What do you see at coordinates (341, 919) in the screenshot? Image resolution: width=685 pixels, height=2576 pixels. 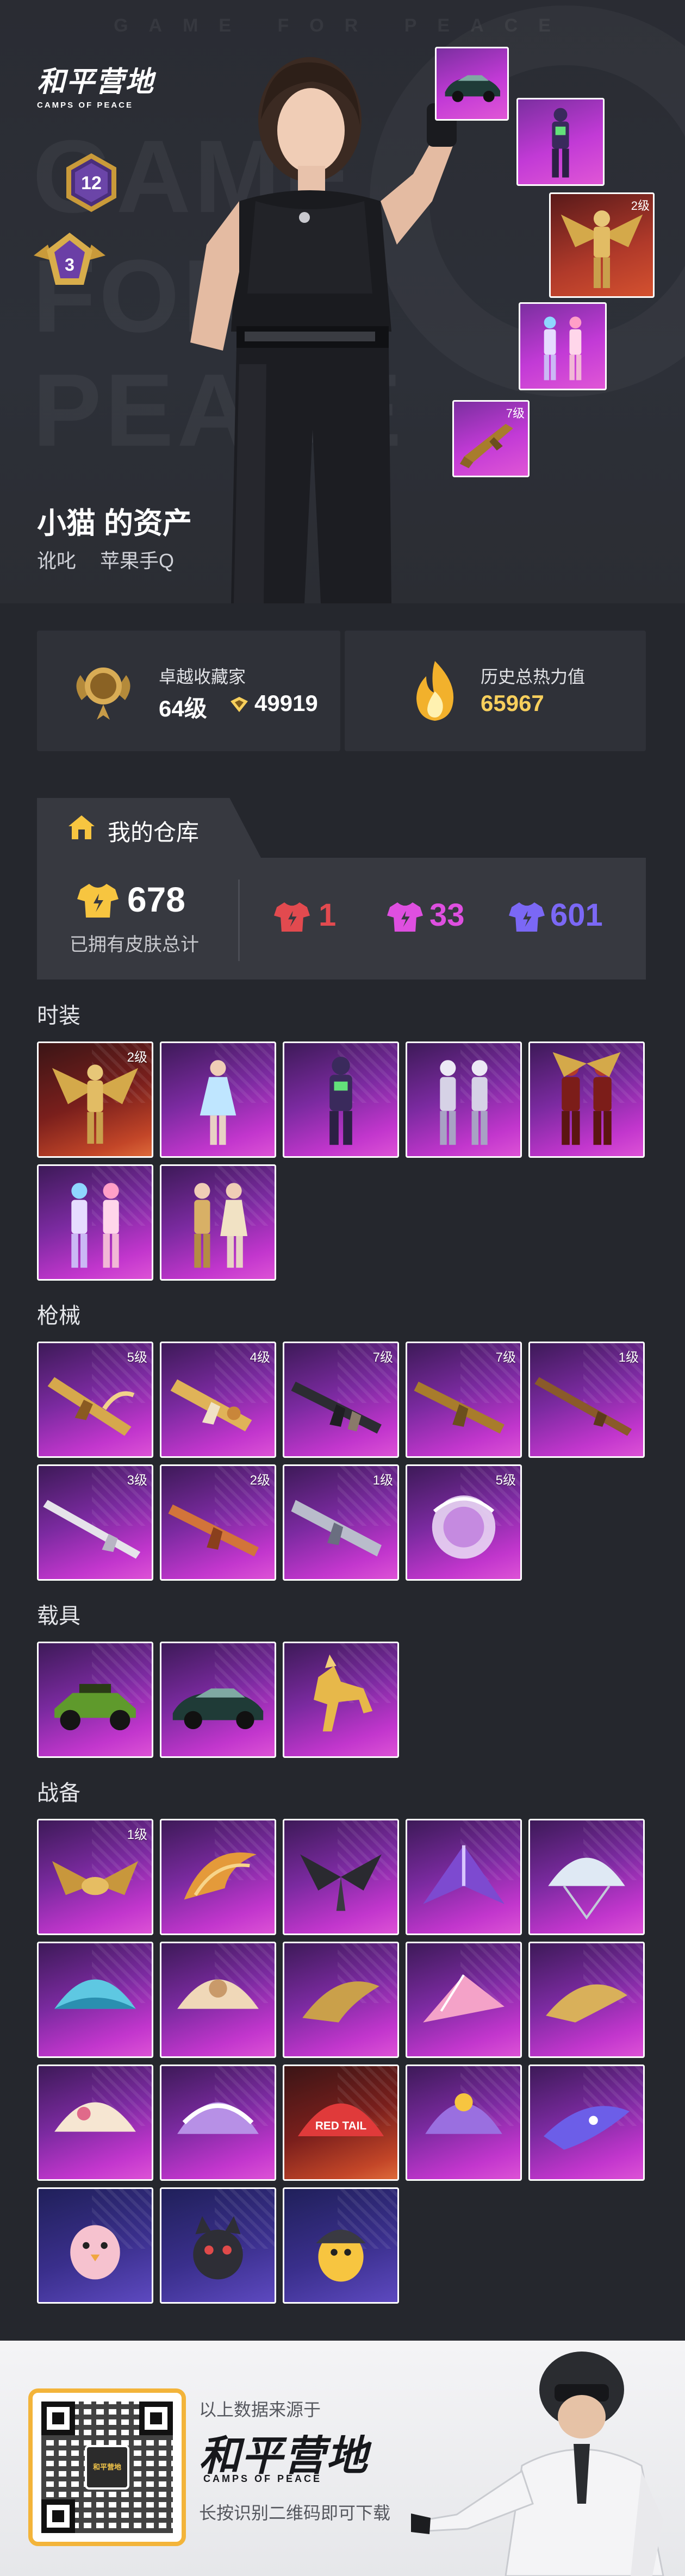 I see `warehouse-summary: 678 已拥有皮肤总计 1 33 601` at bounding box center [341, 919].